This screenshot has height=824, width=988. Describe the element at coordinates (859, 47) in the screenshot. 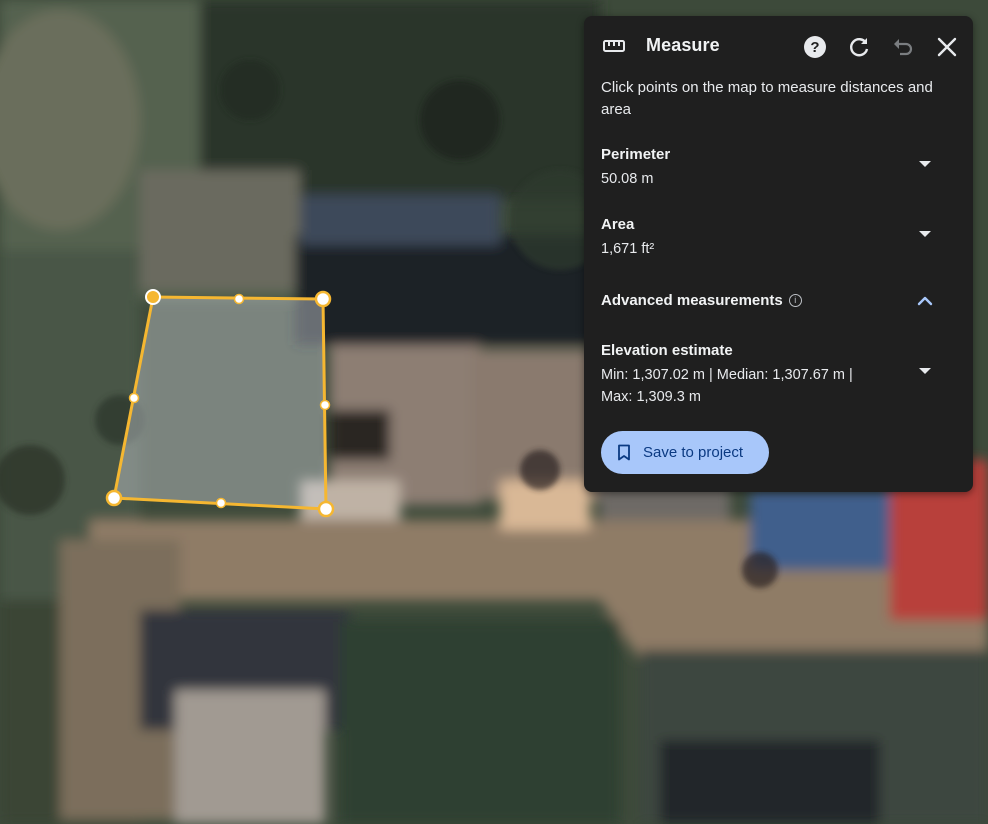

I see `refresh-icon` at that location.